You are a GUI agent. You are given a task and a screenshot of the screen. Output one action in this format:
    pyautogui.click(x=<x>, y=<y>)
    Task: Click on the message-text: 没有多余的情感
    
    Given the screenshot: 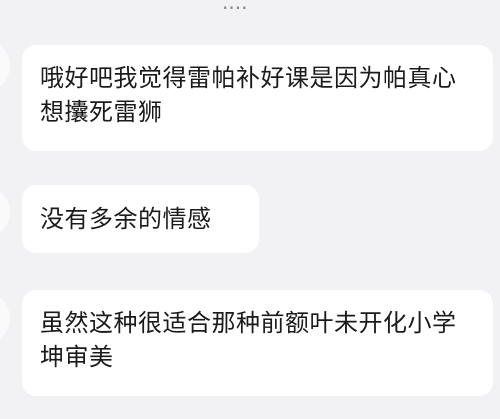 What is the action you would take?
    pyautogui.click(x=126, y=219)
    